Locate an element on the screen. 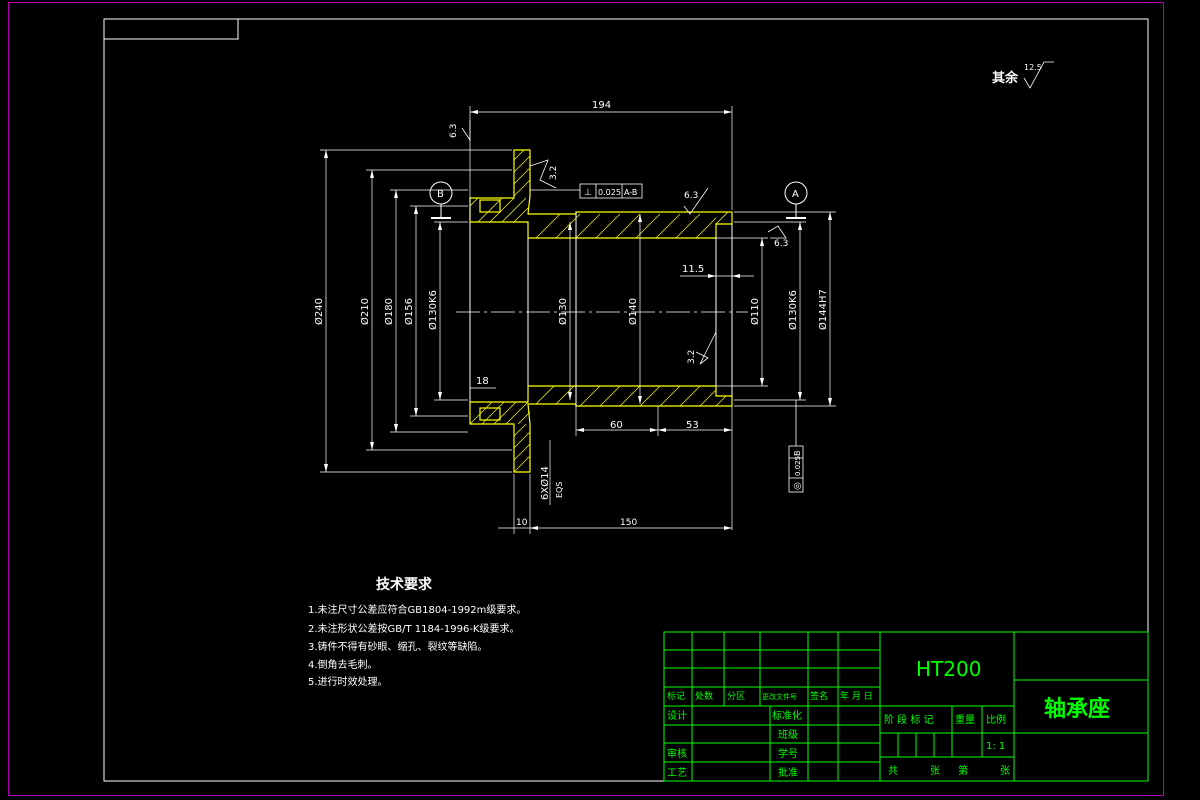 The height and width of the screenshot is (800, 1200). perp-symbol: ⊥ is located at coordinates (588, 193).